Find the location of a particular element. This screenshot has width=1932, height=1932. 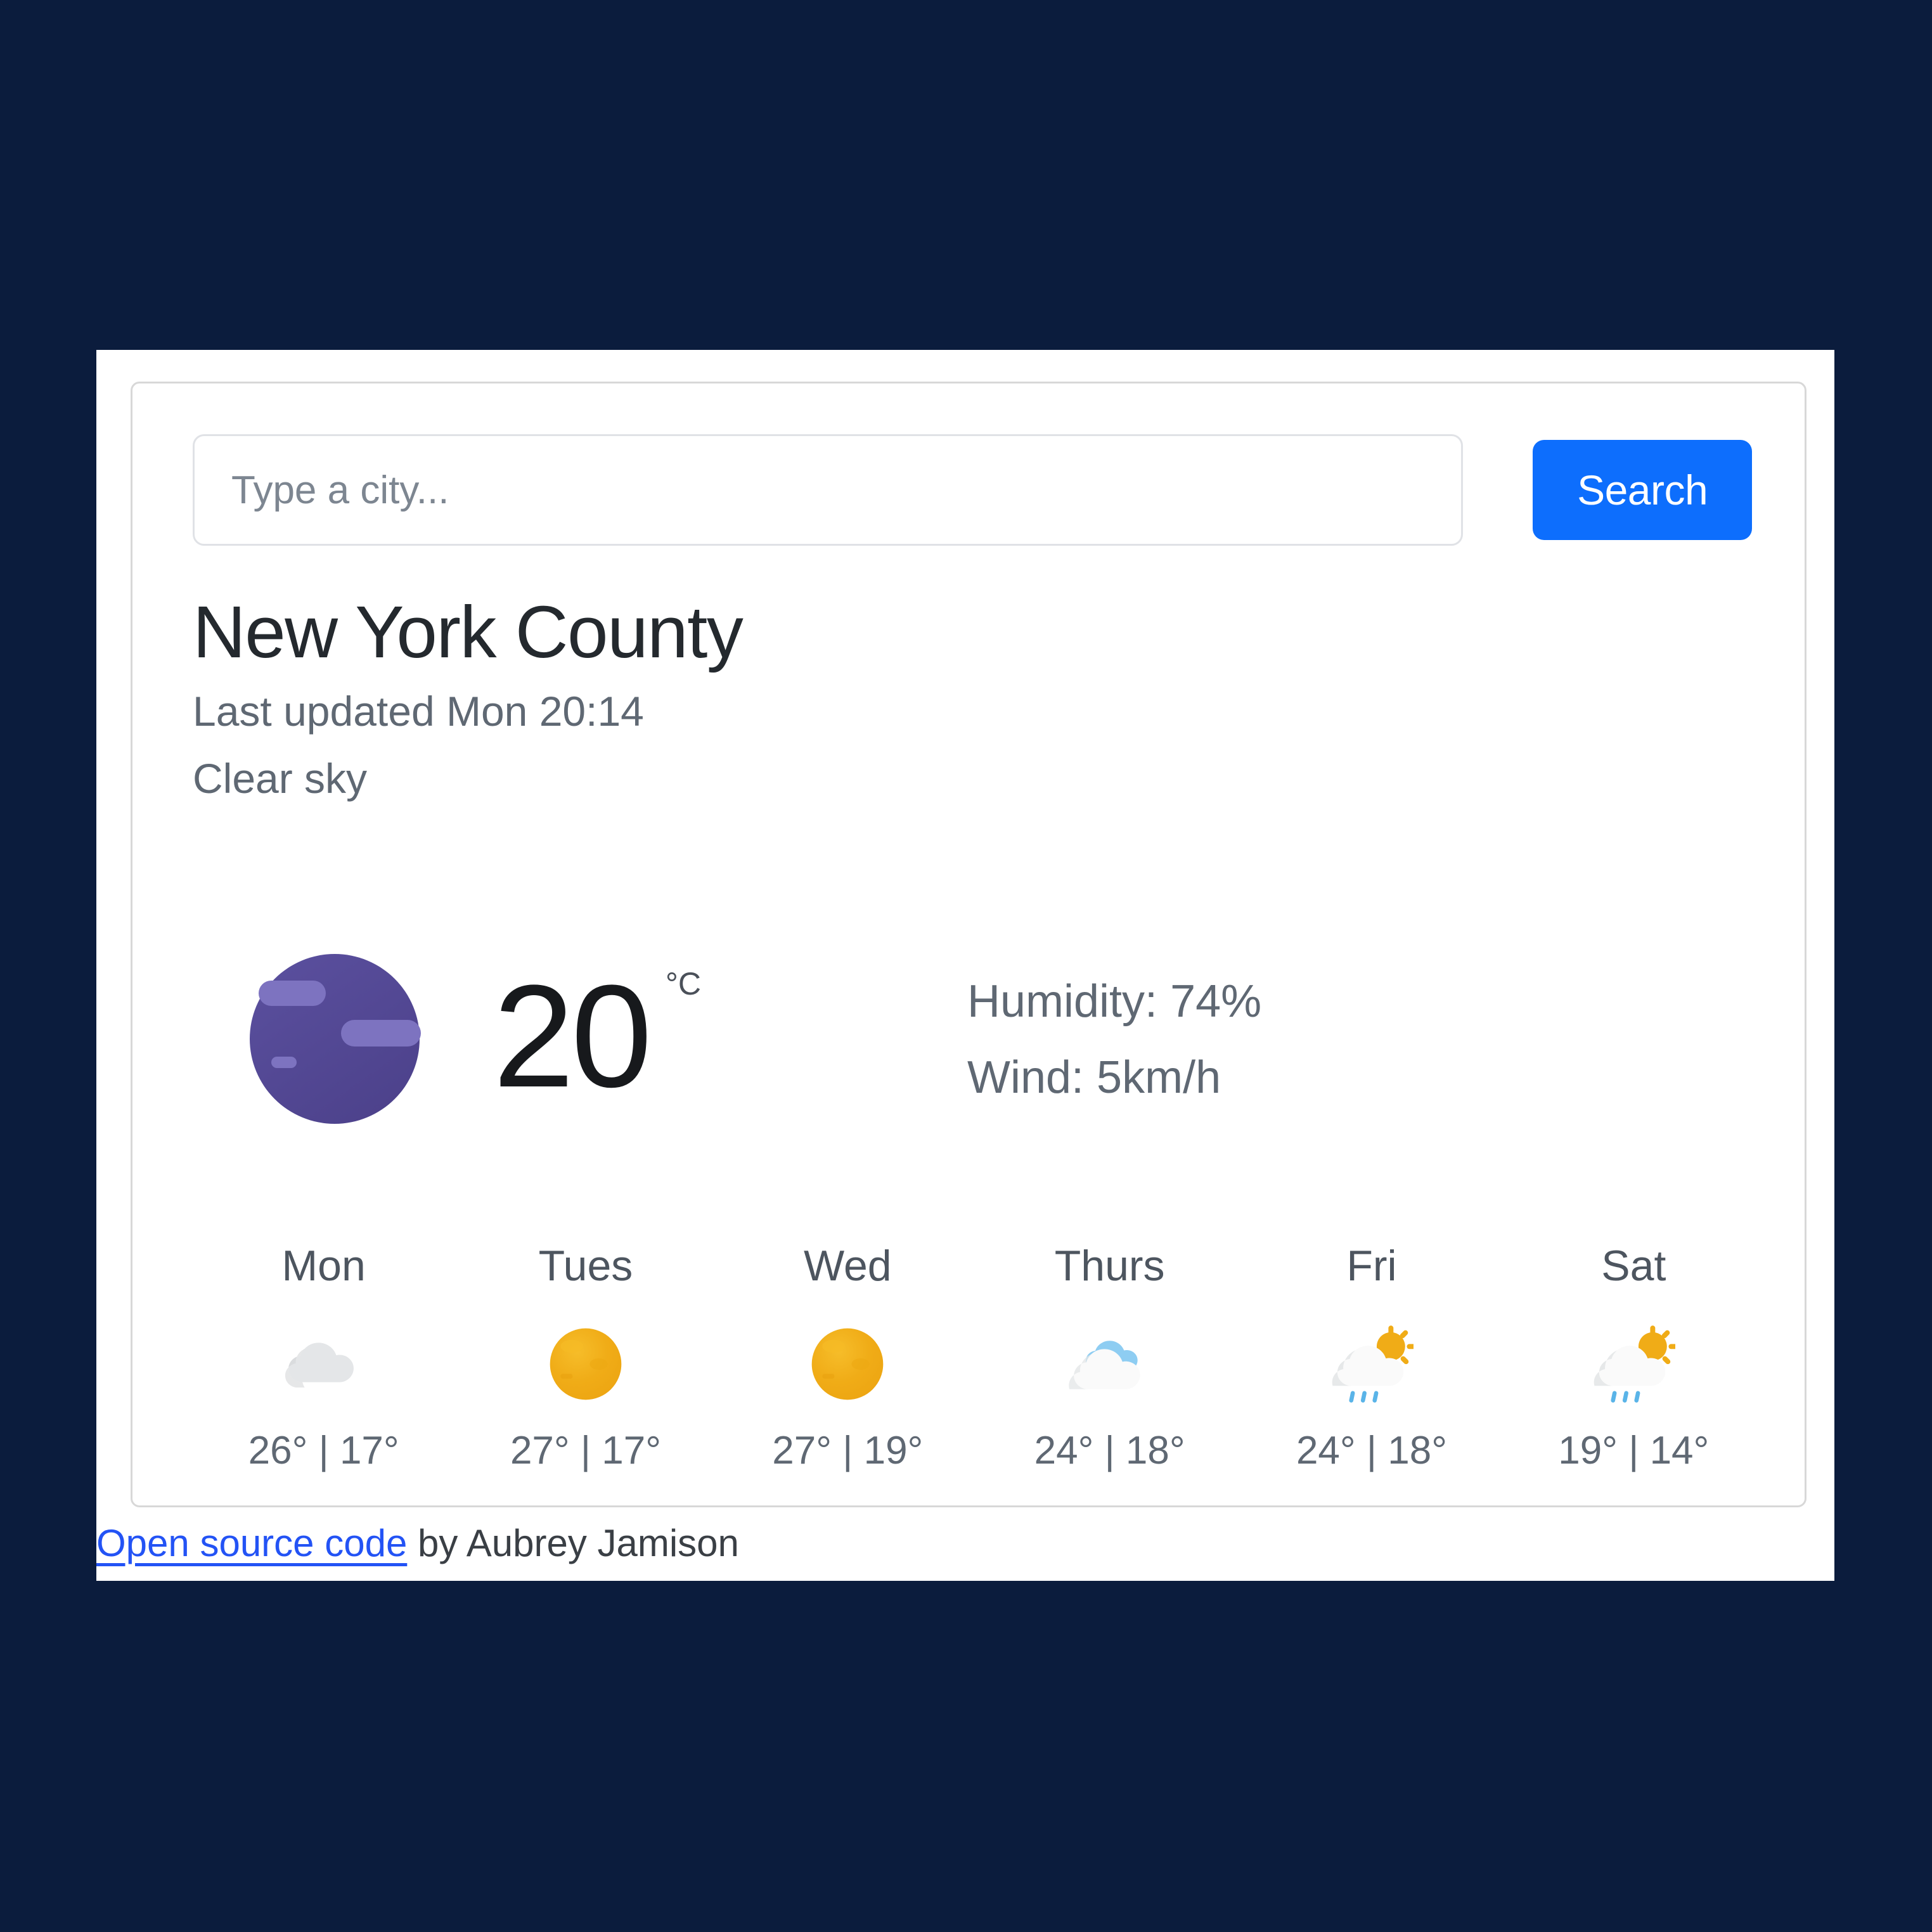

wind-text: Wind: 5km/h is located at coordinates (1094, 1077).